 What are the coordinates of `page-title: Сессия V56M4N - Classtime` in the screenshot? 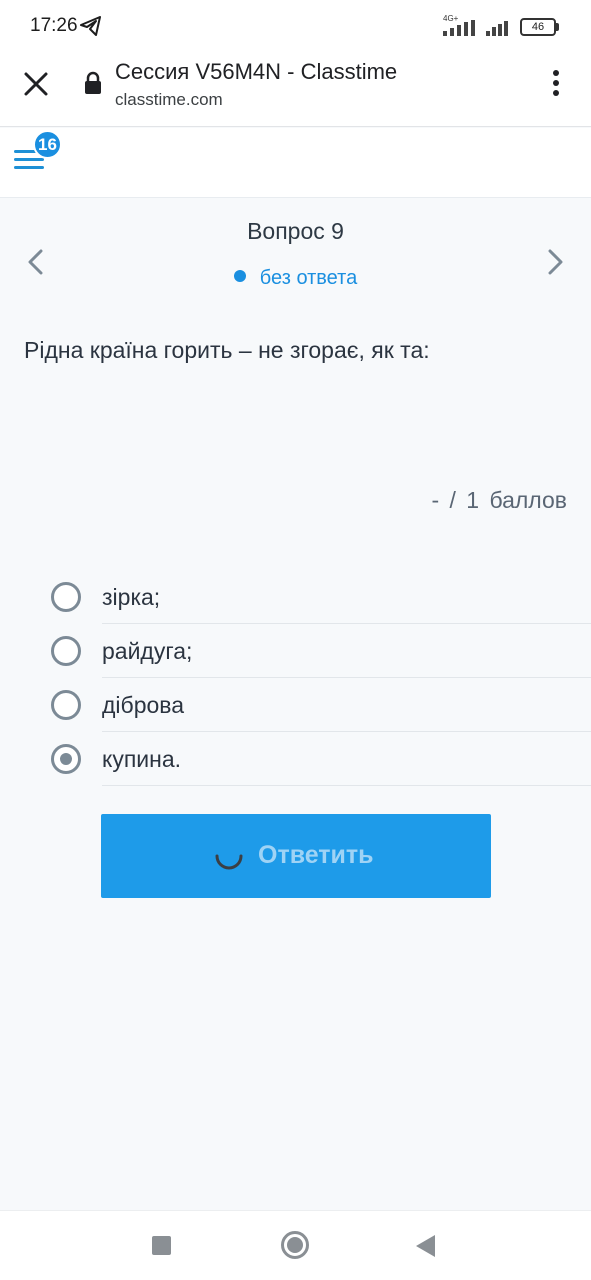 It's located at (256, 71).